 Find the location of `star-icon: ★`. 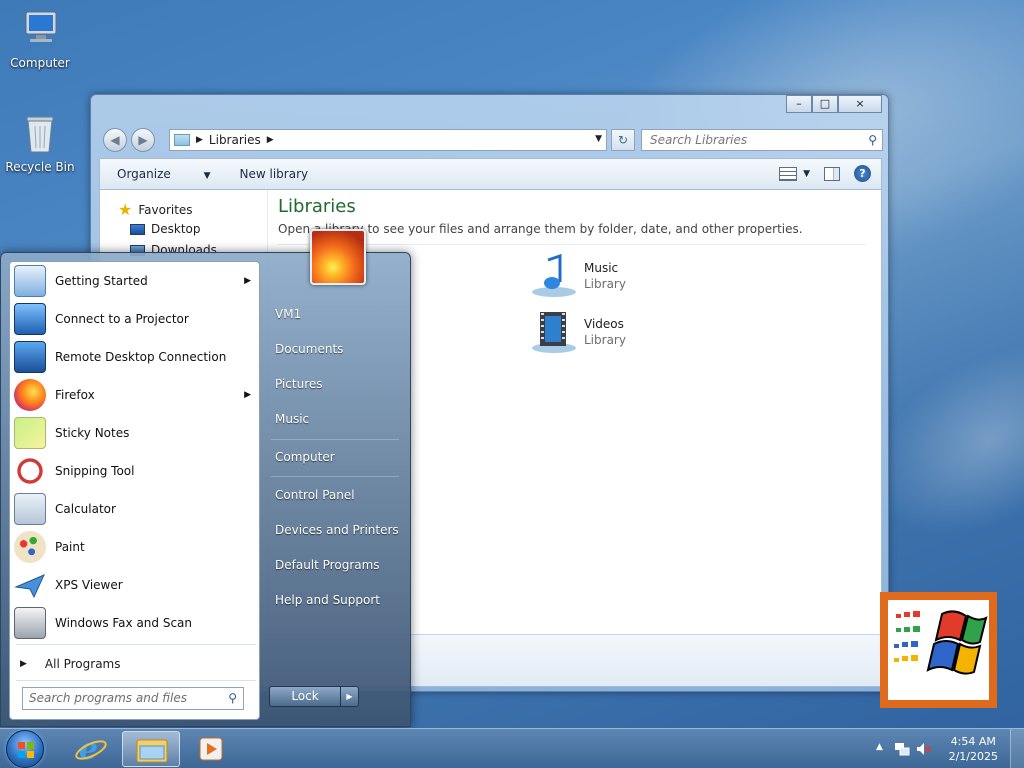

star-icon: ★ is located at coordinates (125, 209).